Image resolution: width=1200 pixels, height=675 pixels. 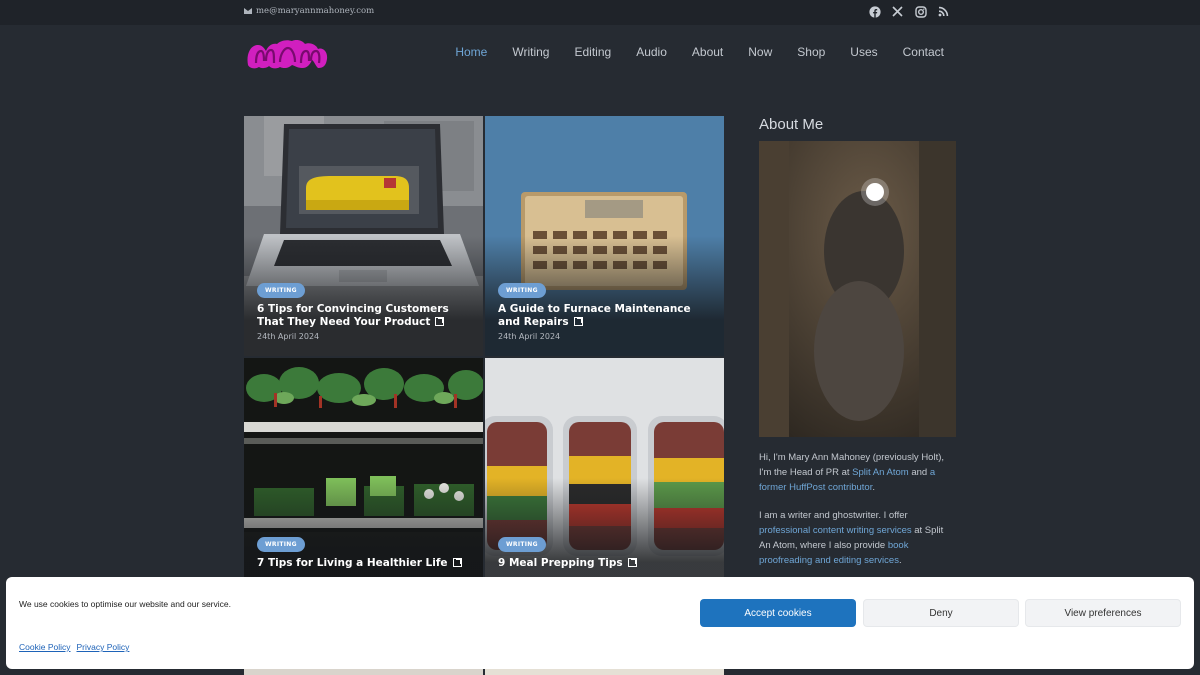 I want to click on link-content-writing-services: professional content writing services, so click(x=835, y=530).